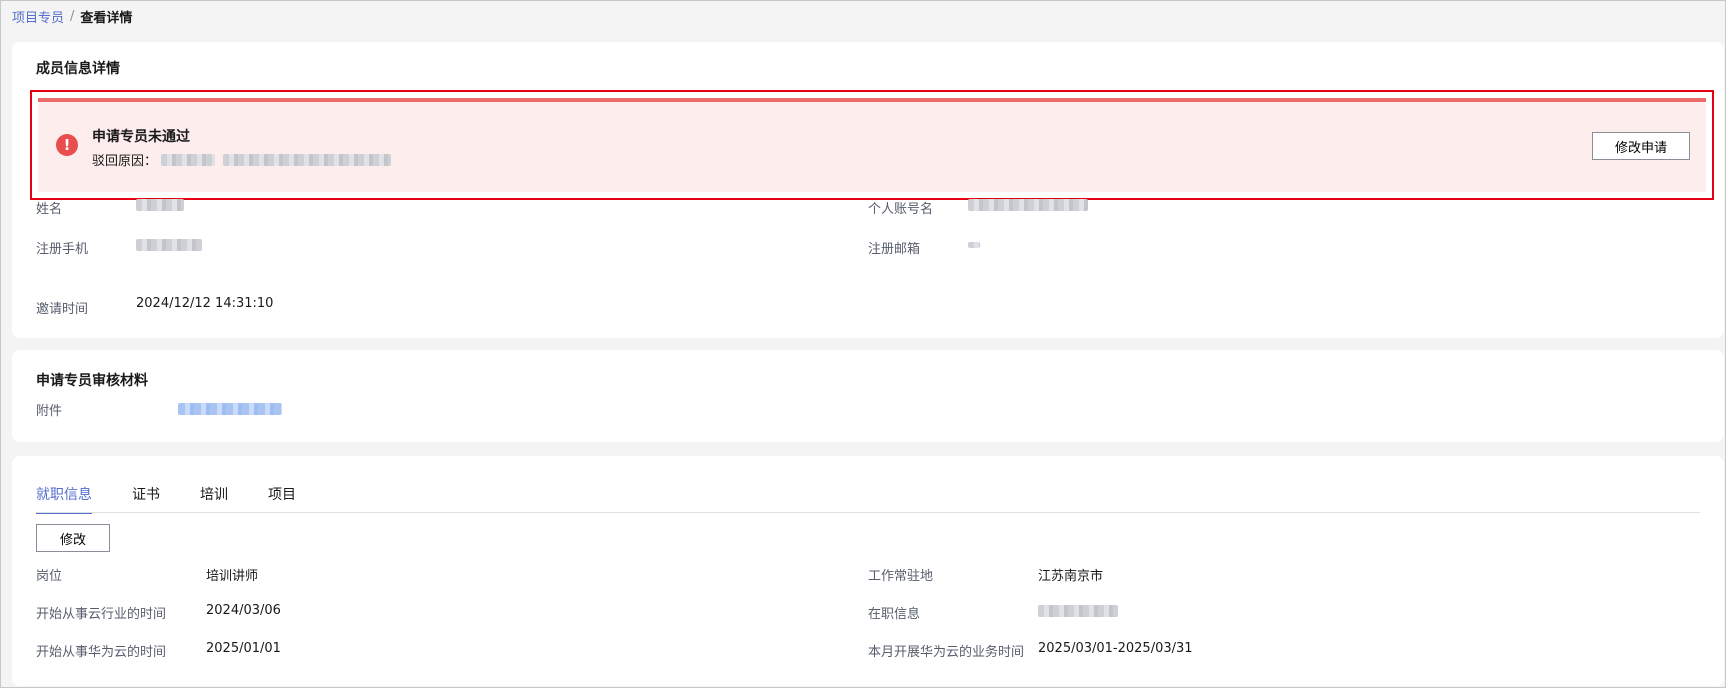 Image resolution: width=1726 pixels, height=688 pixels. I want to click on breadcrumb-parent-link: 项目专员, so click(38, 16).